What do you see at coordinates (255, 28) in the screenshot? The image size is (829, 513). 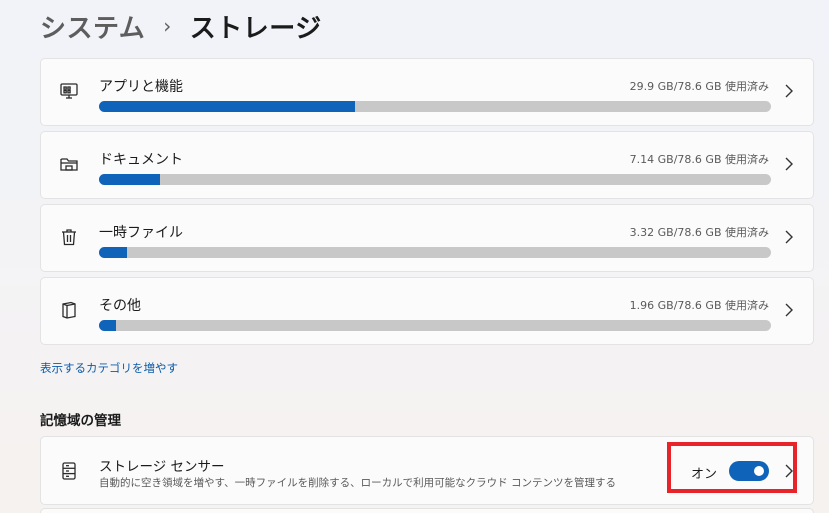 I see `page-title: ストレージ` at bounding box center [255, 28].